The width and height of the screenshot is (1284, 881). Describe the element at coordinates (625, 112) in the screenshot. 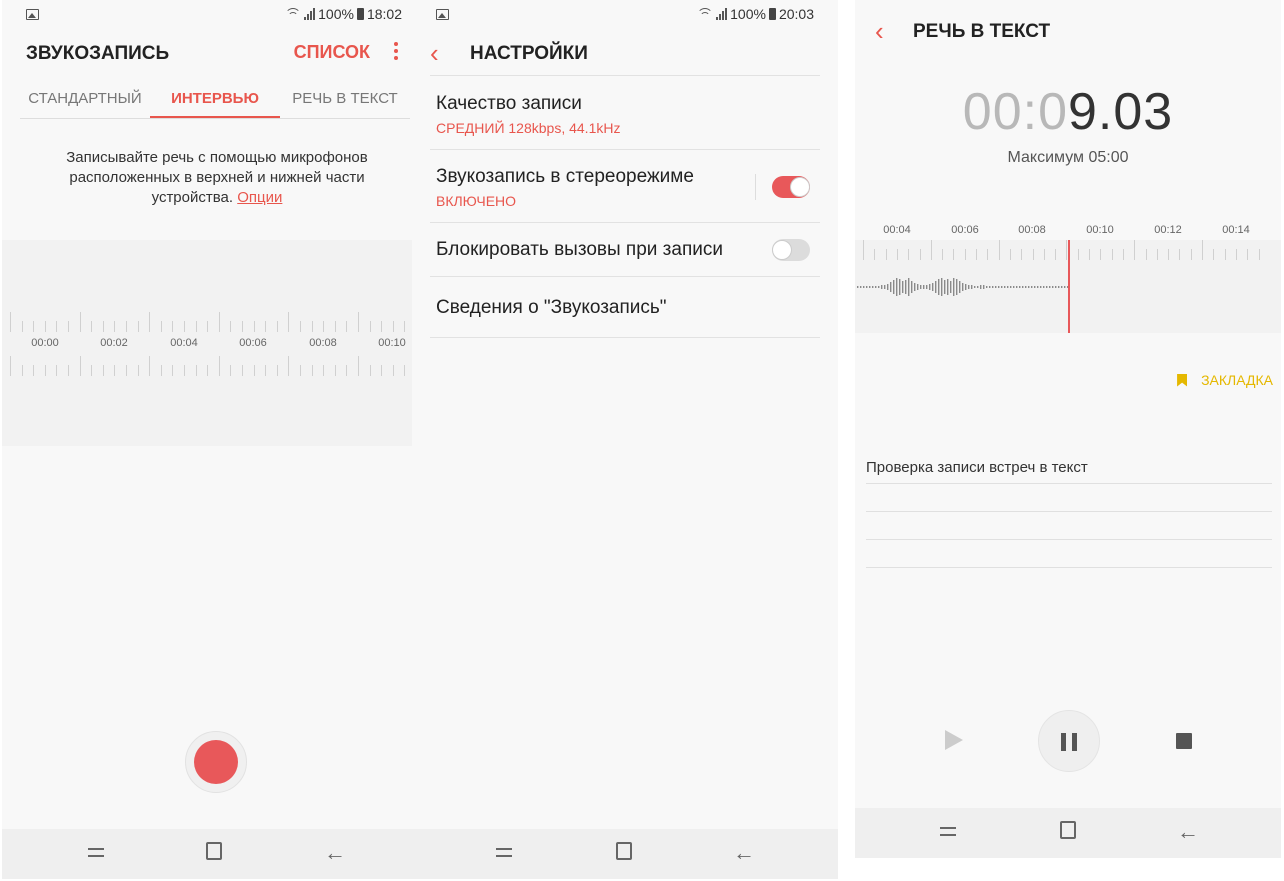

I see `setting-recording-quality: Качество записи СРЕДНИЙ 128kbps, 44.1kHz` at that location.